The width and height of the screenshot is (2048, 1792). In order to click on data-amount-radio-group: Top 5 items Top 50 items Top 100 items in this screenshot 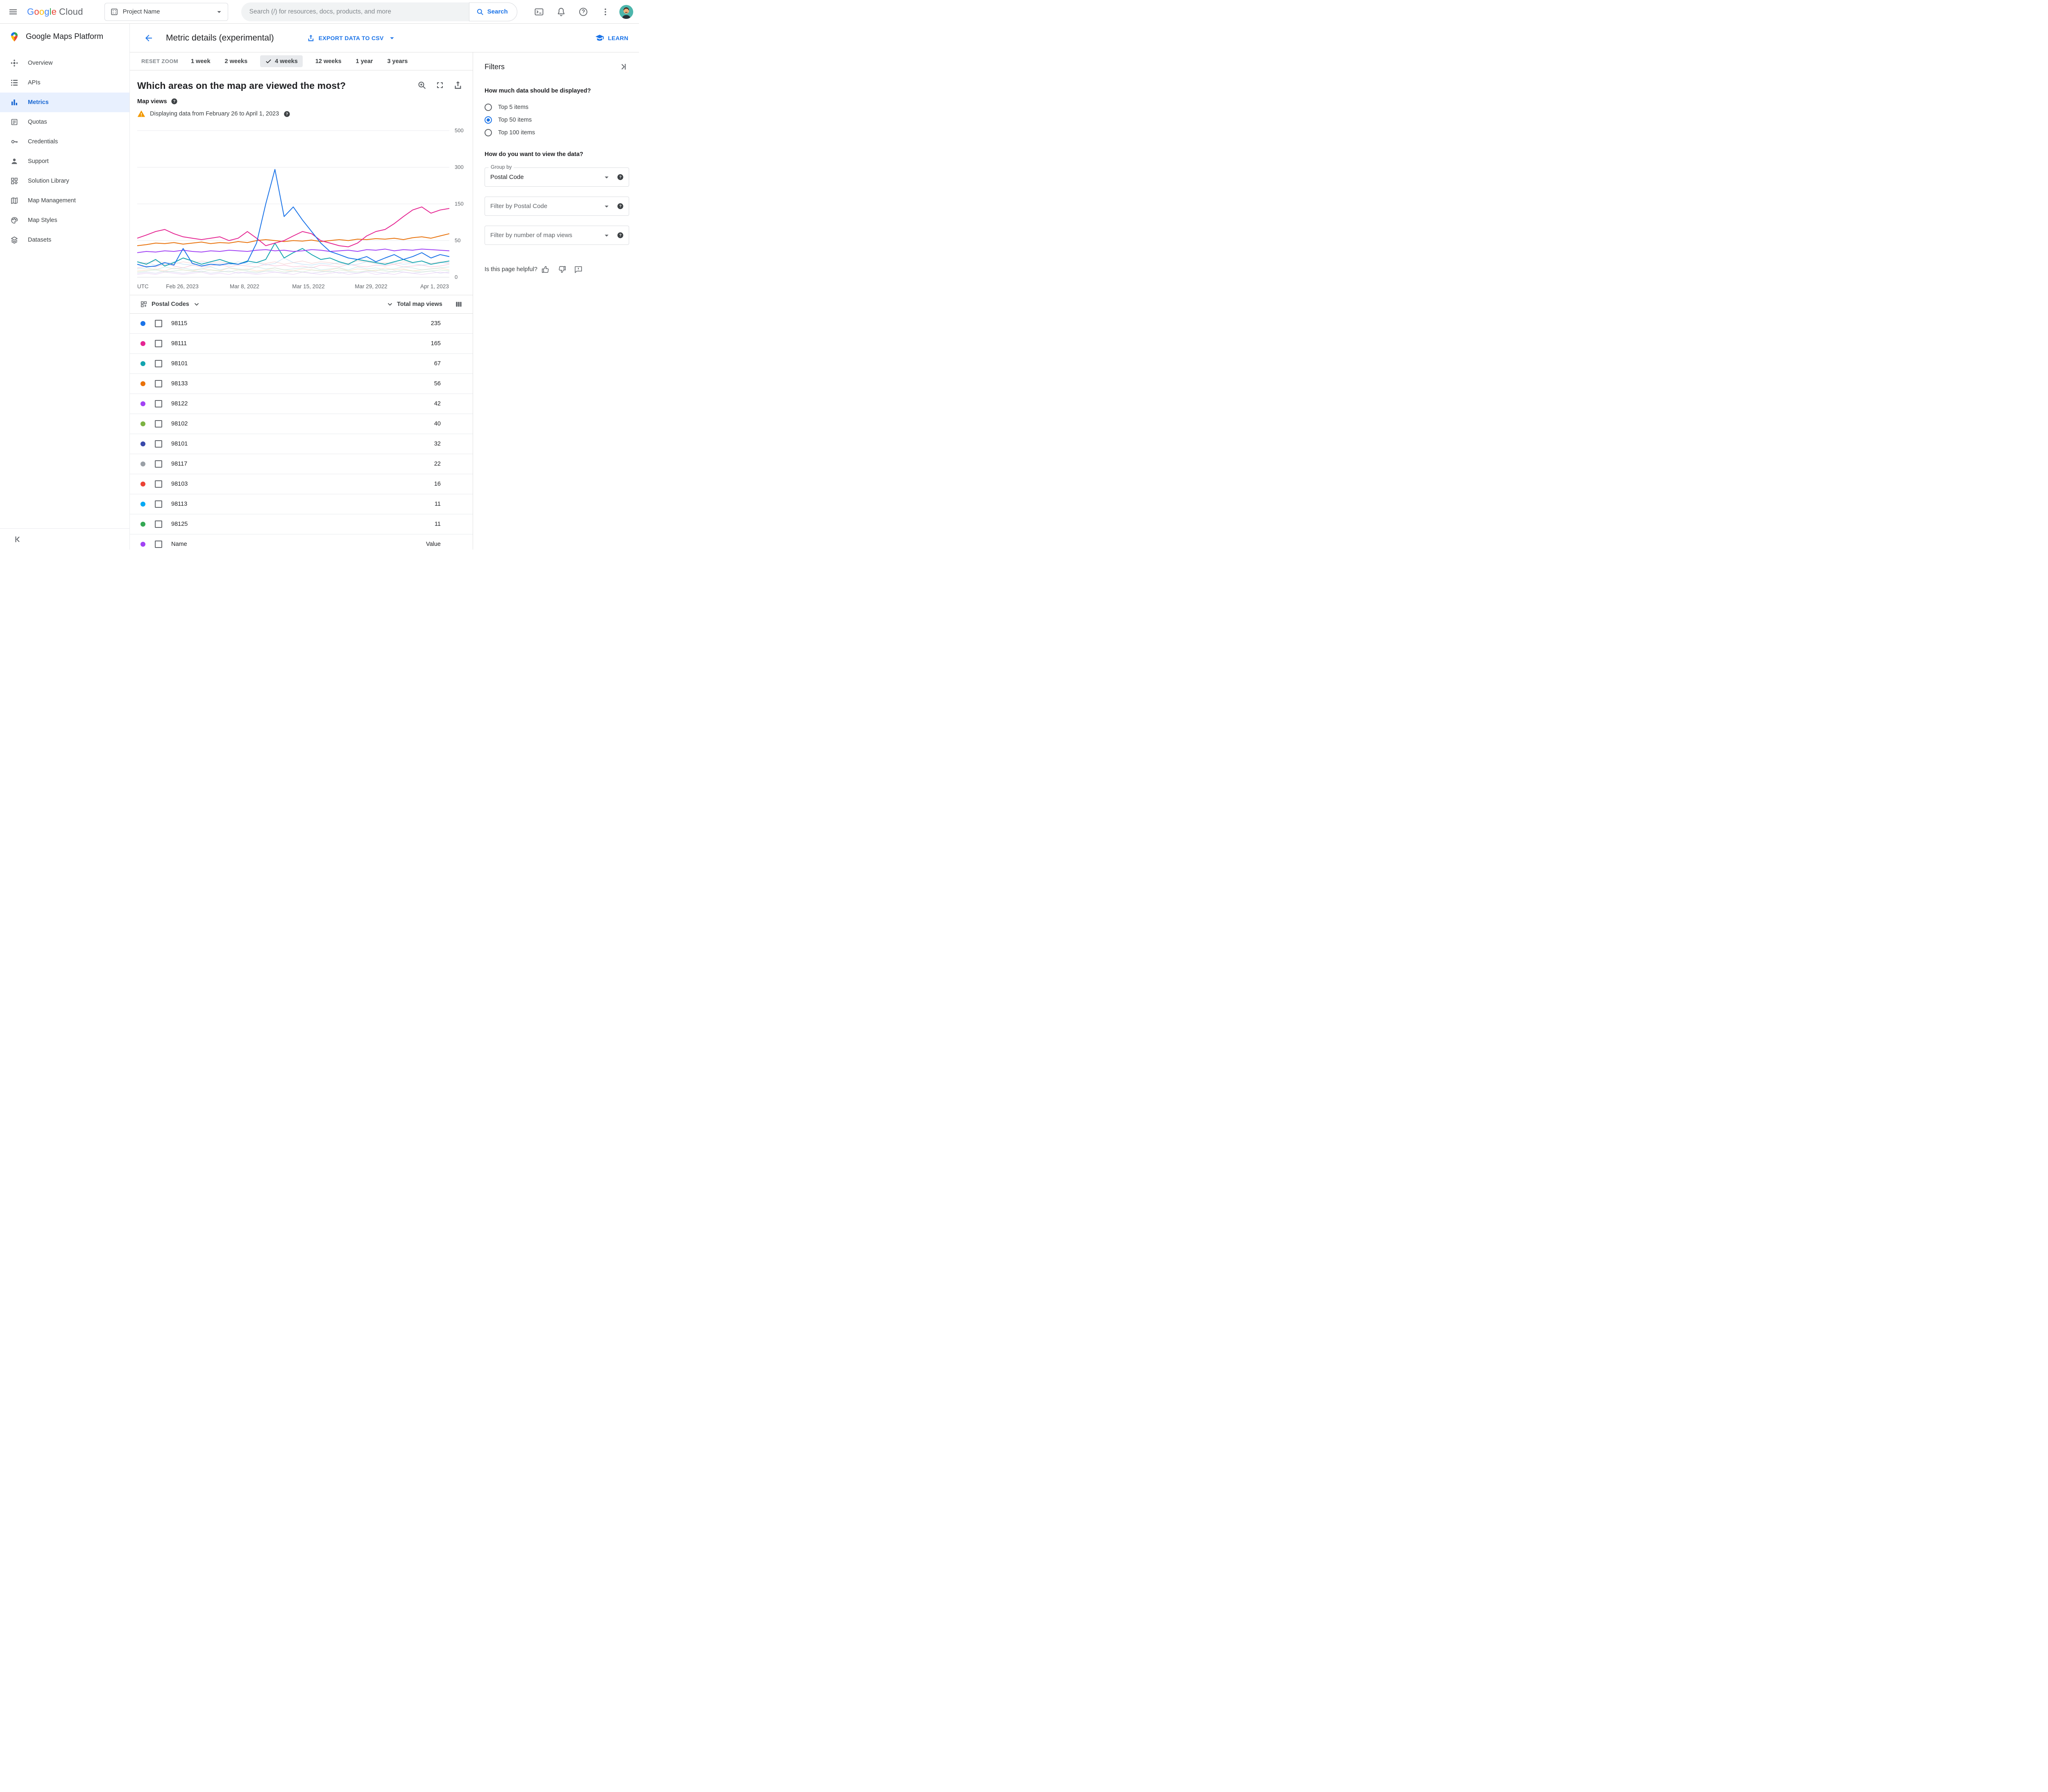, I will do `click(557, 120)`.